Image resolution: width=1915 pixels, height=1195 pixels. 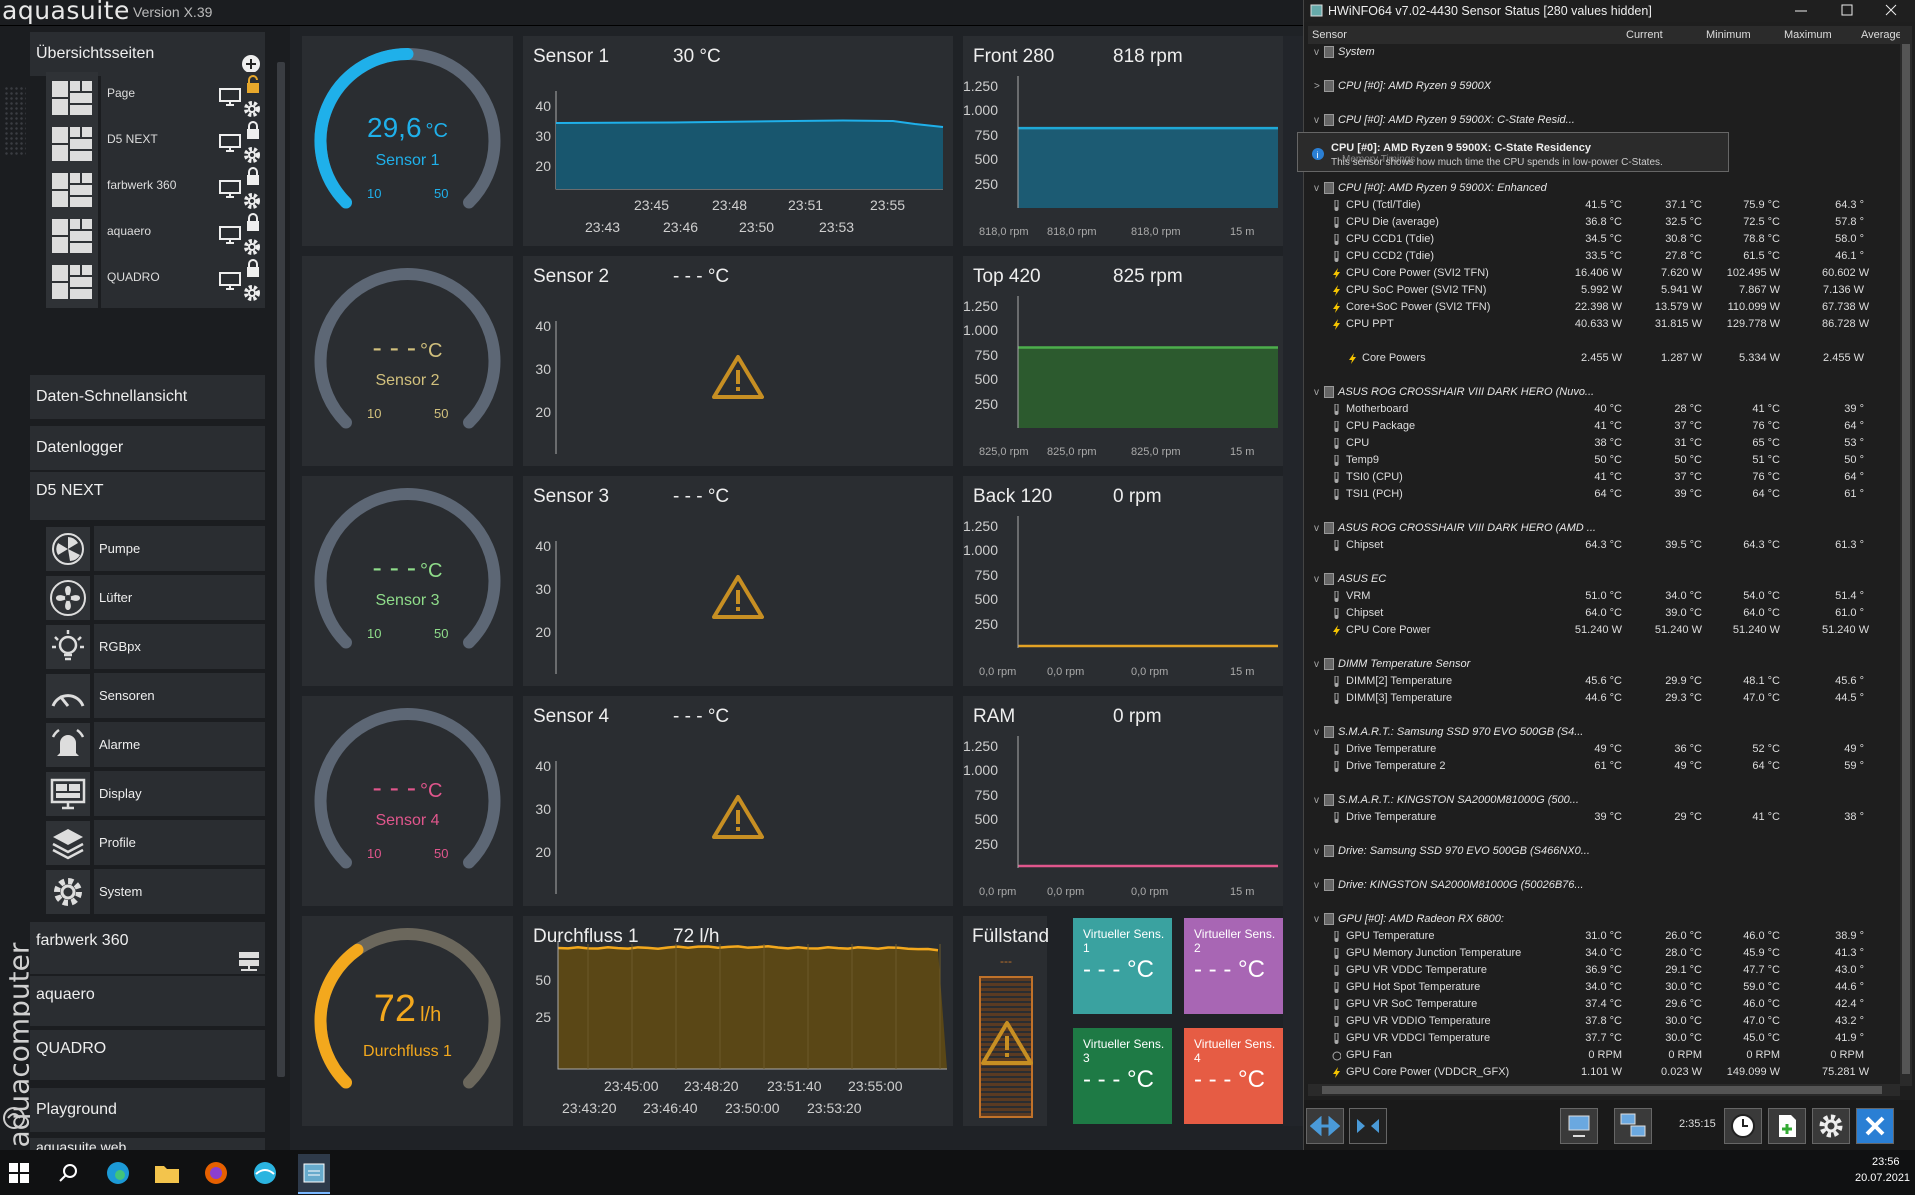 I want to click on expand-all-button, so click(x=1325, y=1126).